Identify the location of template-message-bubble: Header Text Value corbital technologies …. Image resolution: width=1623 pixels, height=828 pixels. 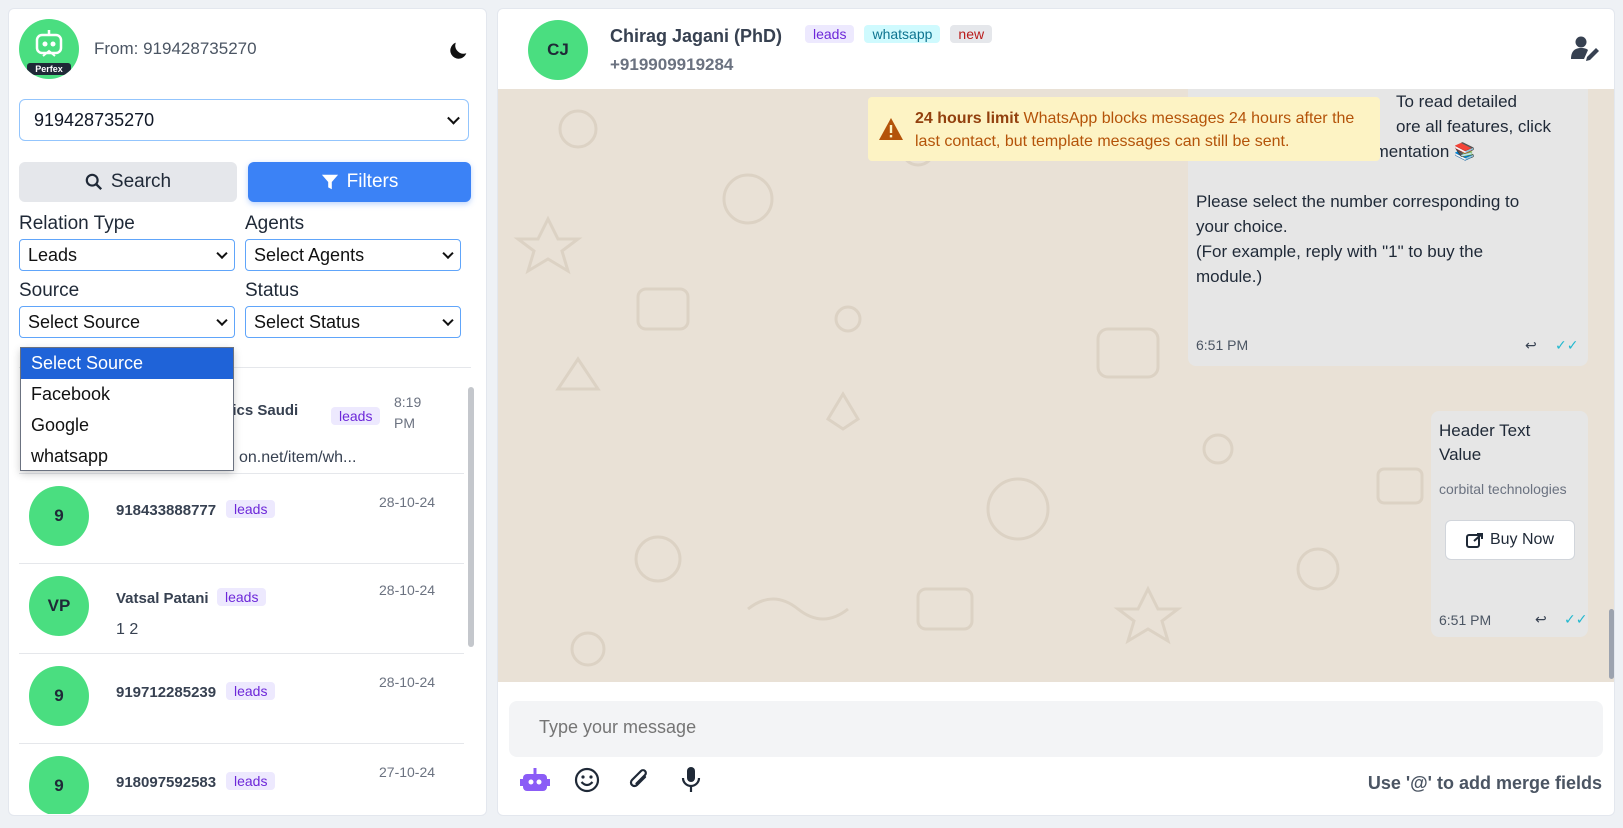
(1509, 524).